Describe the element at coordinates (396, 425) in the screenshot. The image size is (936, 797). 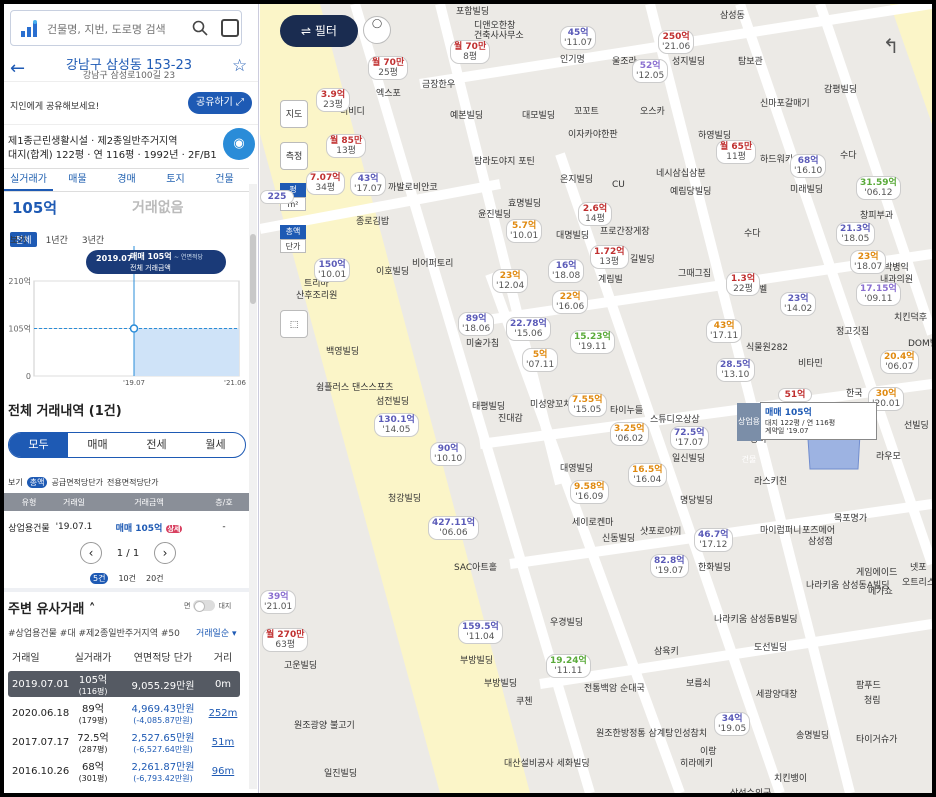
I see `price-marker: 130.1억 '14.05` at that location.